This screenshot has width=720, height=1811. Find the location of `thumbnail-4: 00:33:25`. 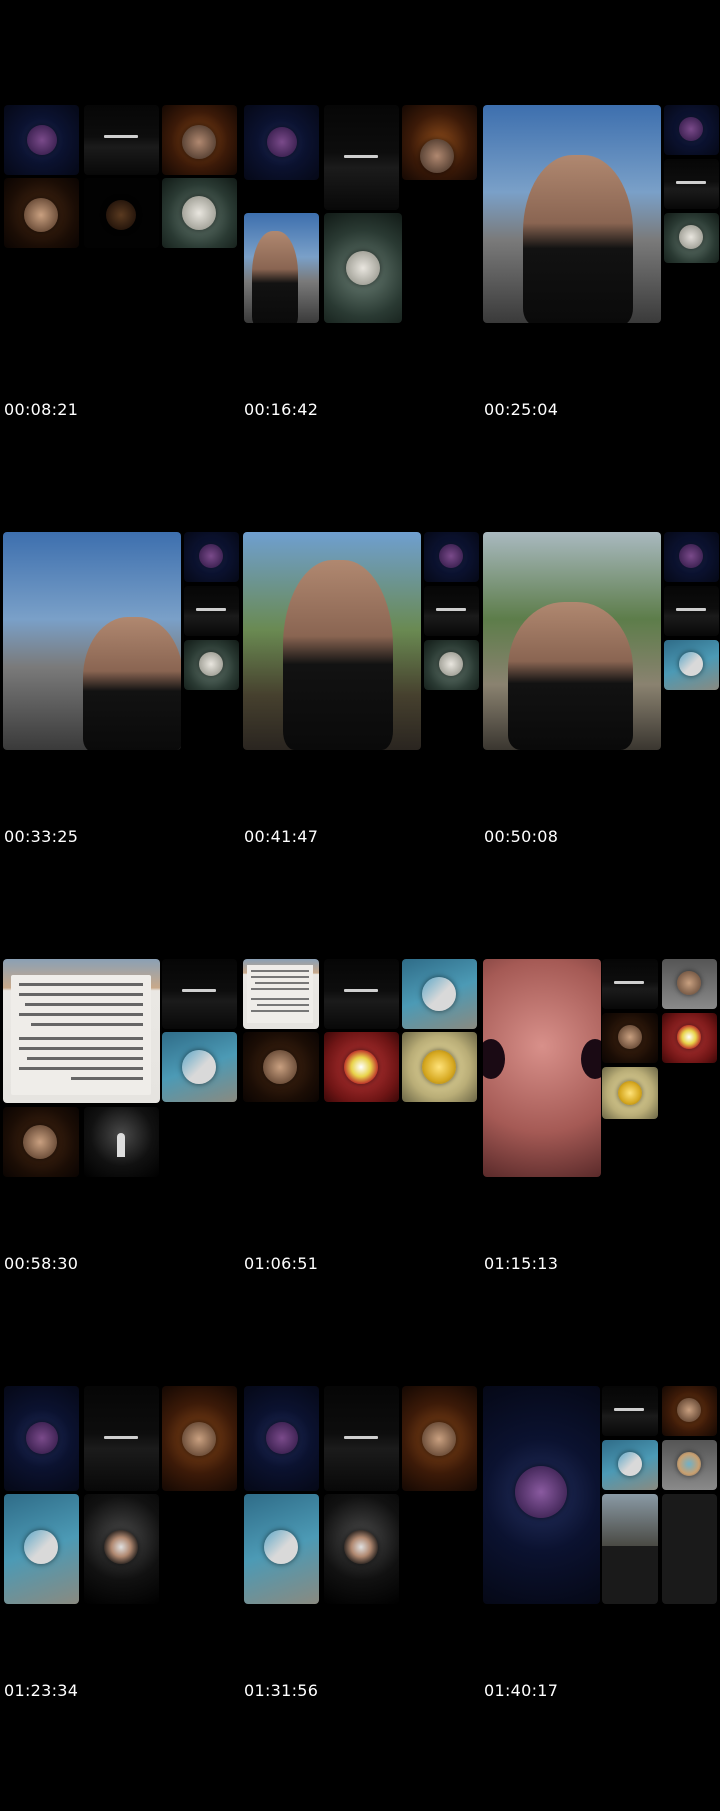

thumbnail-4: 00:33:25 is located at coordinates (120, 743).